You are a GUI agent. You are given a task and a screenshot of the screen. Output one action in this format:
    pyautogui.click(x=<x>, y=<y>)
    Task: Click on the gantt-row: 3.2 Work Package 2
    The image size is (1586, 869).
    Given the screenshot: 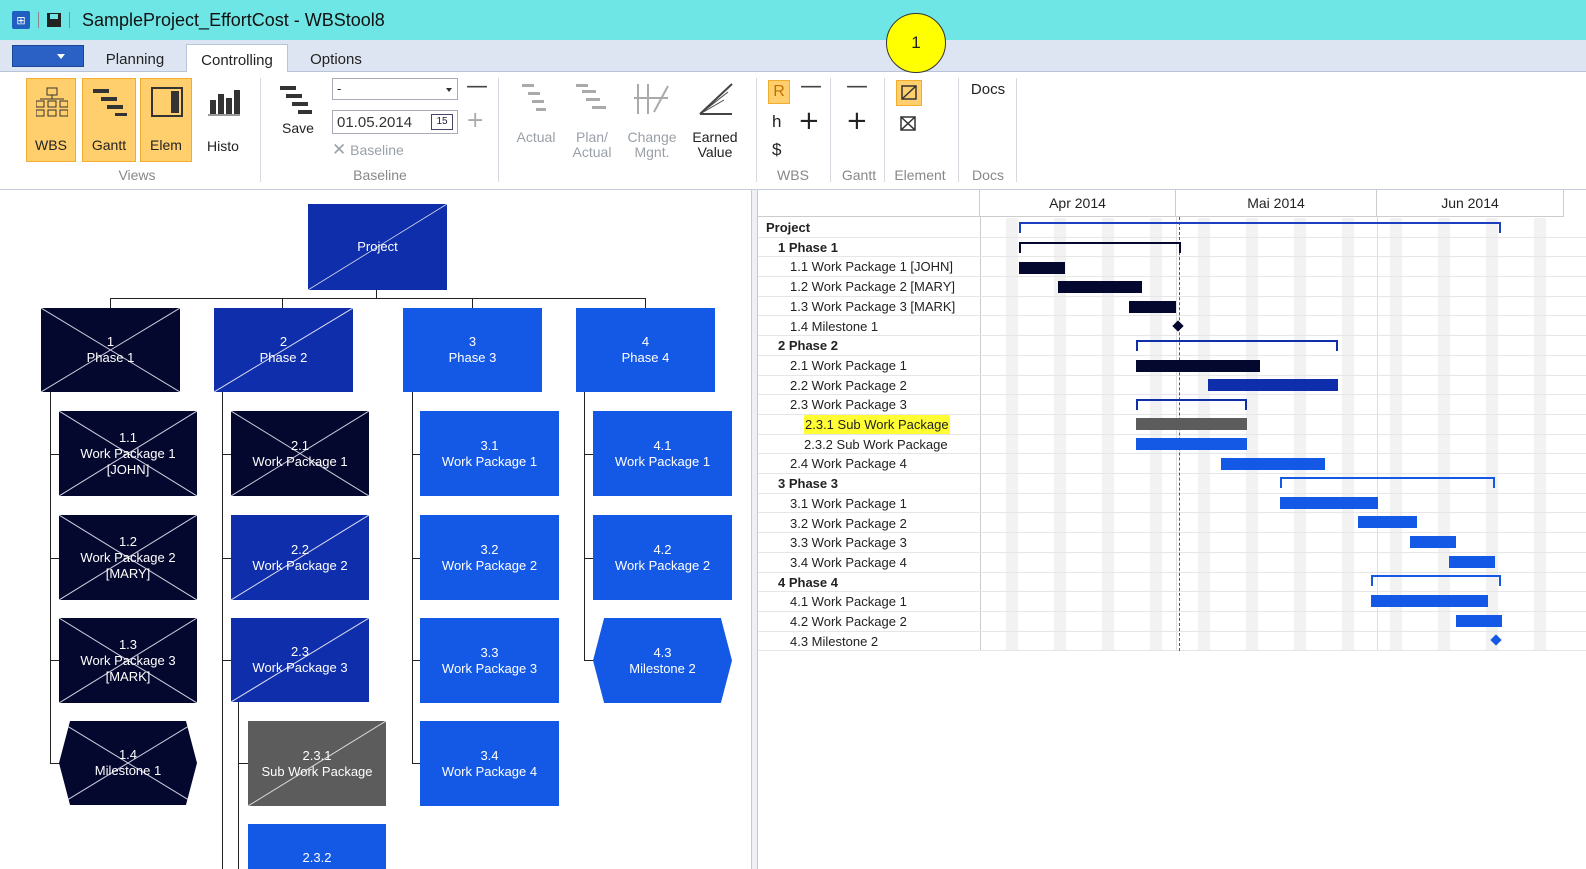 What is the action you would take?
    pyautogui.click(x=1172, y=524)
    